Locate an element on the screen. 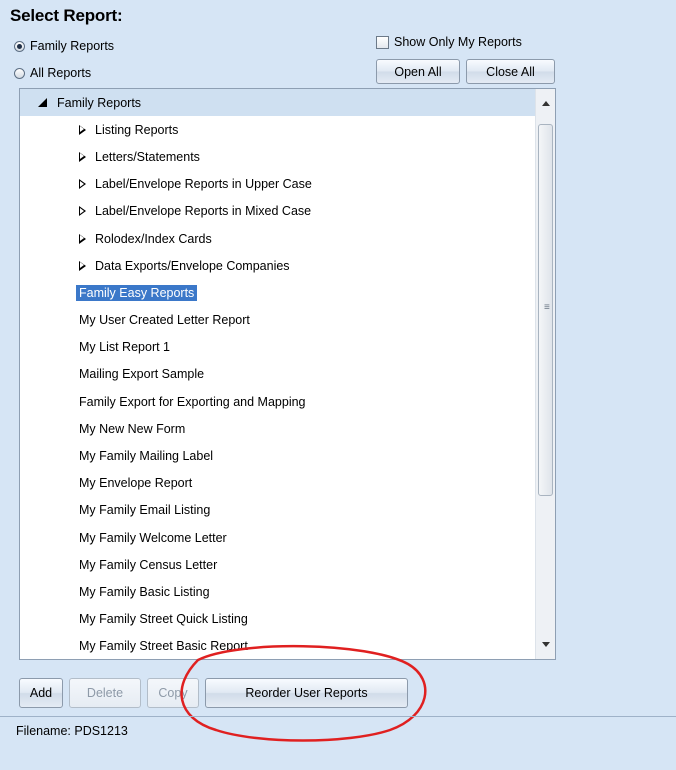  report-item: My Family Welcome Letter is located at coordinates (277, 537).